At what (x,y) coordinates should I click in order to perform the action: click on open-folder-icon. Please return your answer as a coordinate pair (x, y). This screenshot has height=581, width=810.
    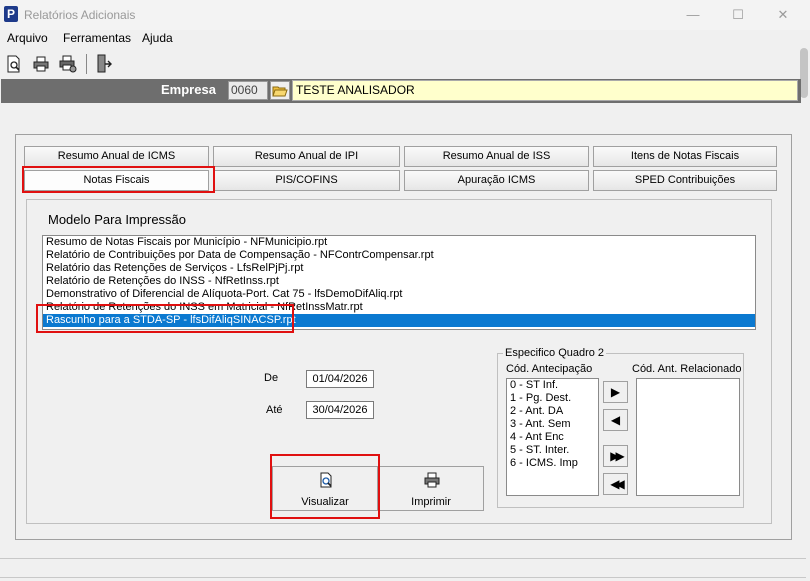
    Looking at the image, I should click on (280, 91).